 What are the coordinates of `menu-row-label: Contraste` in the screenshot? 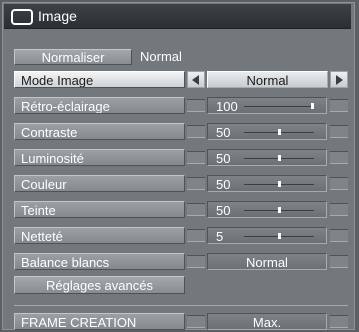 It's located at (99, 131).